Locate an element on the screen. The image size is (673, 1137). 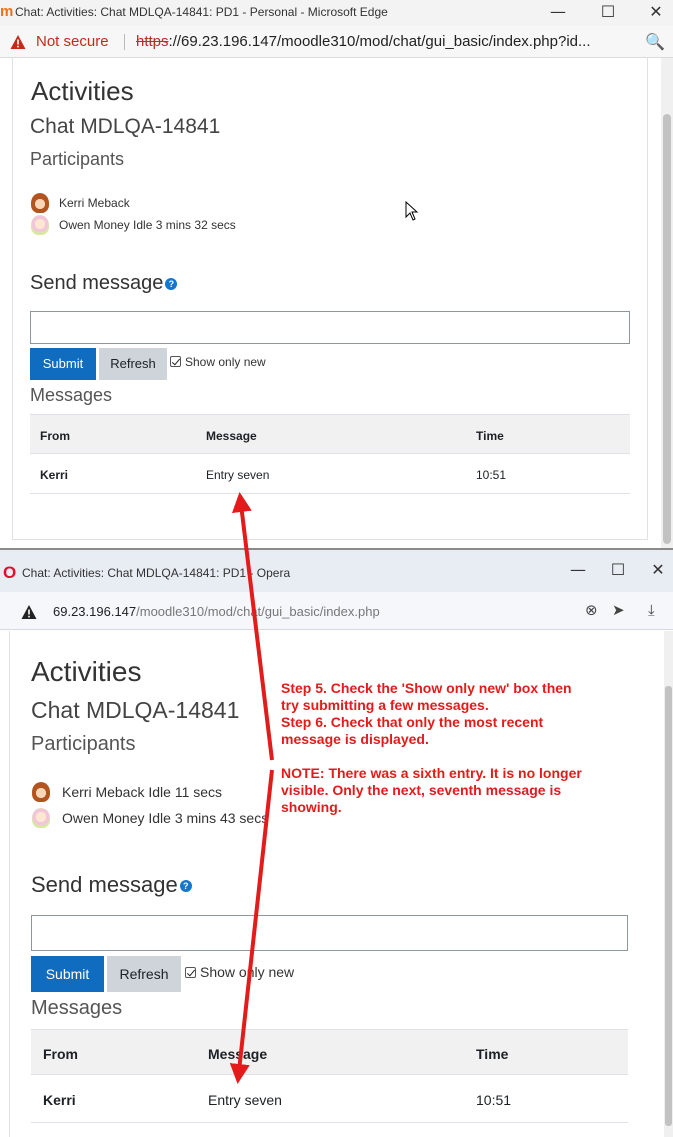
edge-scrollbar is located at coordinates (667, 303).